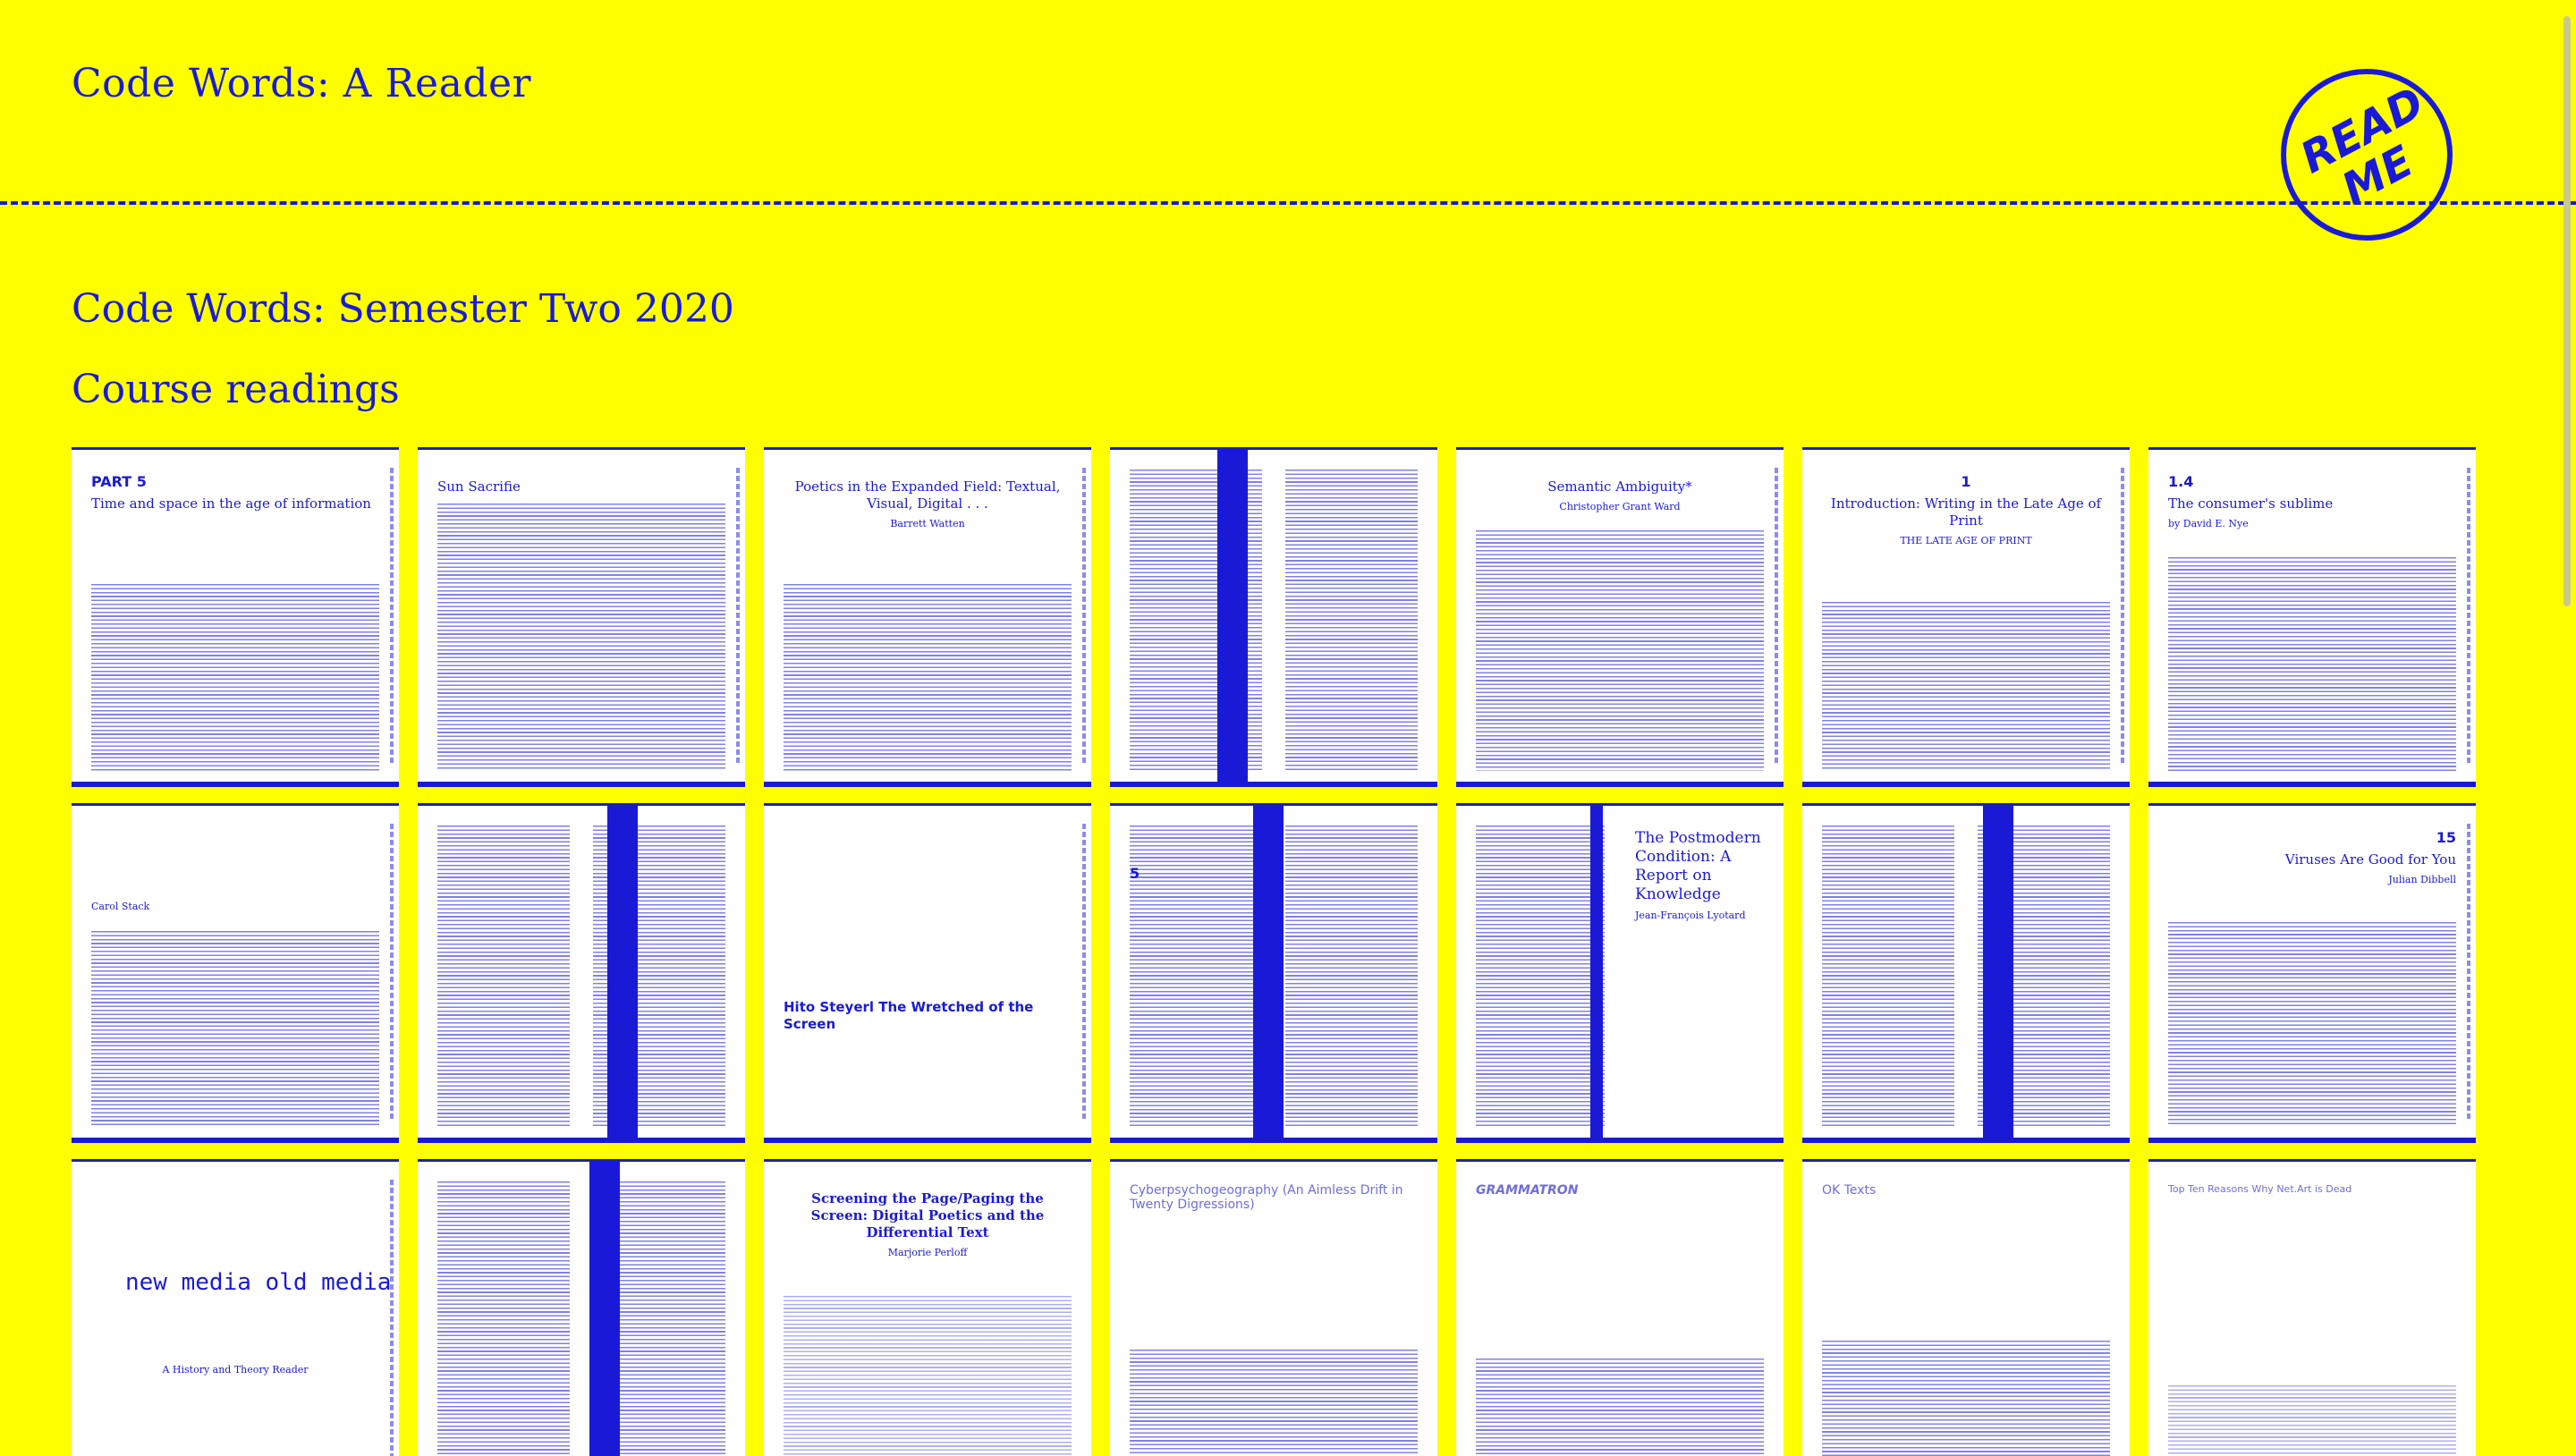 This screenshot has height=1456, width=2576. Describe the element at coordinates (927, 1252) in the screenshot. I see `reading-author: Marjorie Perloff` at that location.